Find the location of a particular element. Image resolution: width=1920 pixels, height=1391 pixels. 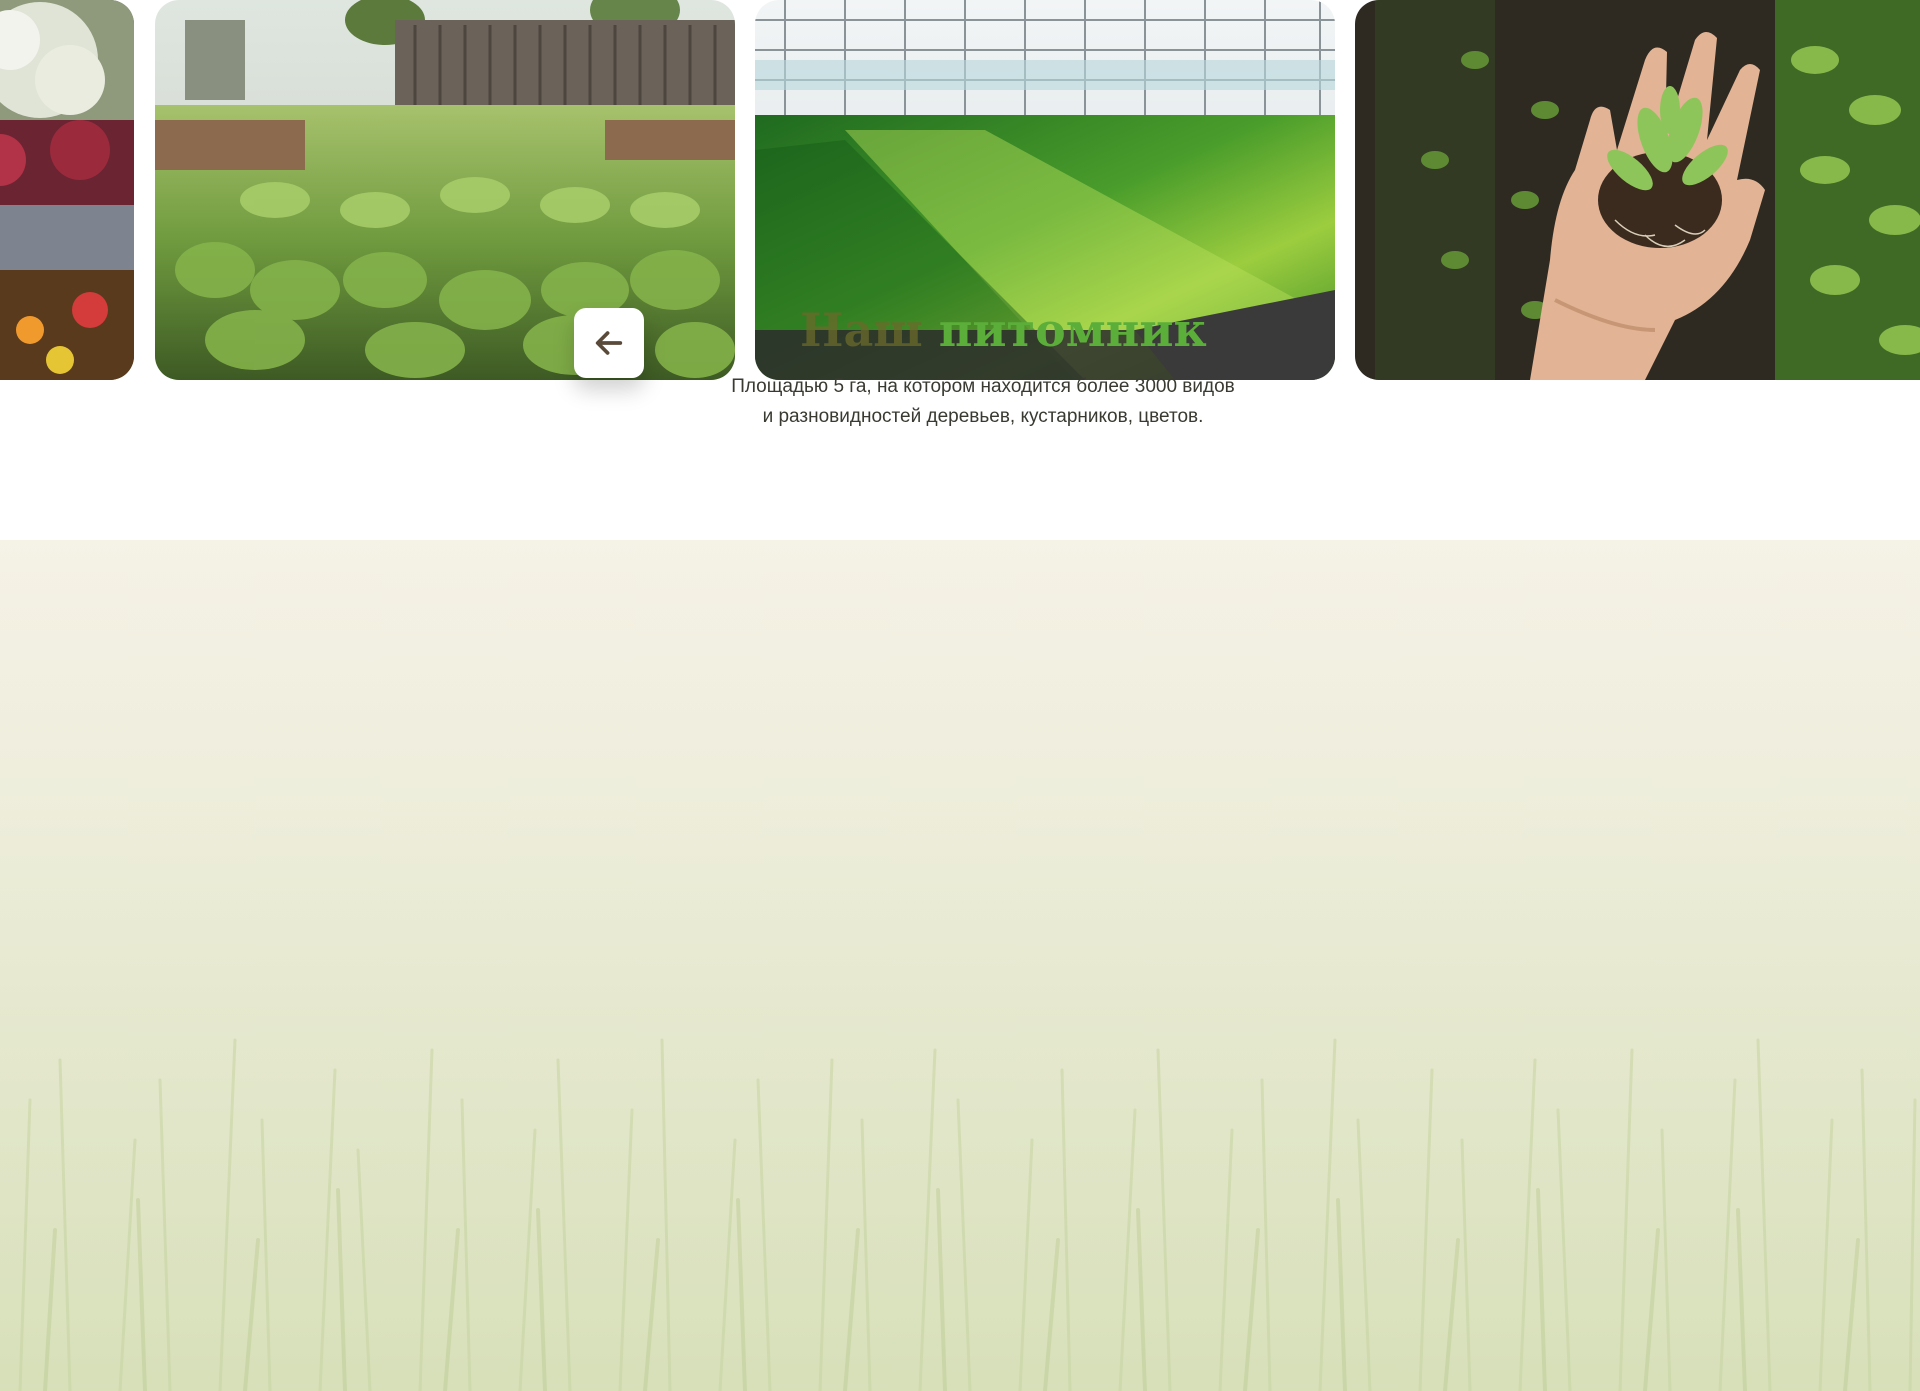

section-title: Наш питомник is located at coordinates (1010, 330).